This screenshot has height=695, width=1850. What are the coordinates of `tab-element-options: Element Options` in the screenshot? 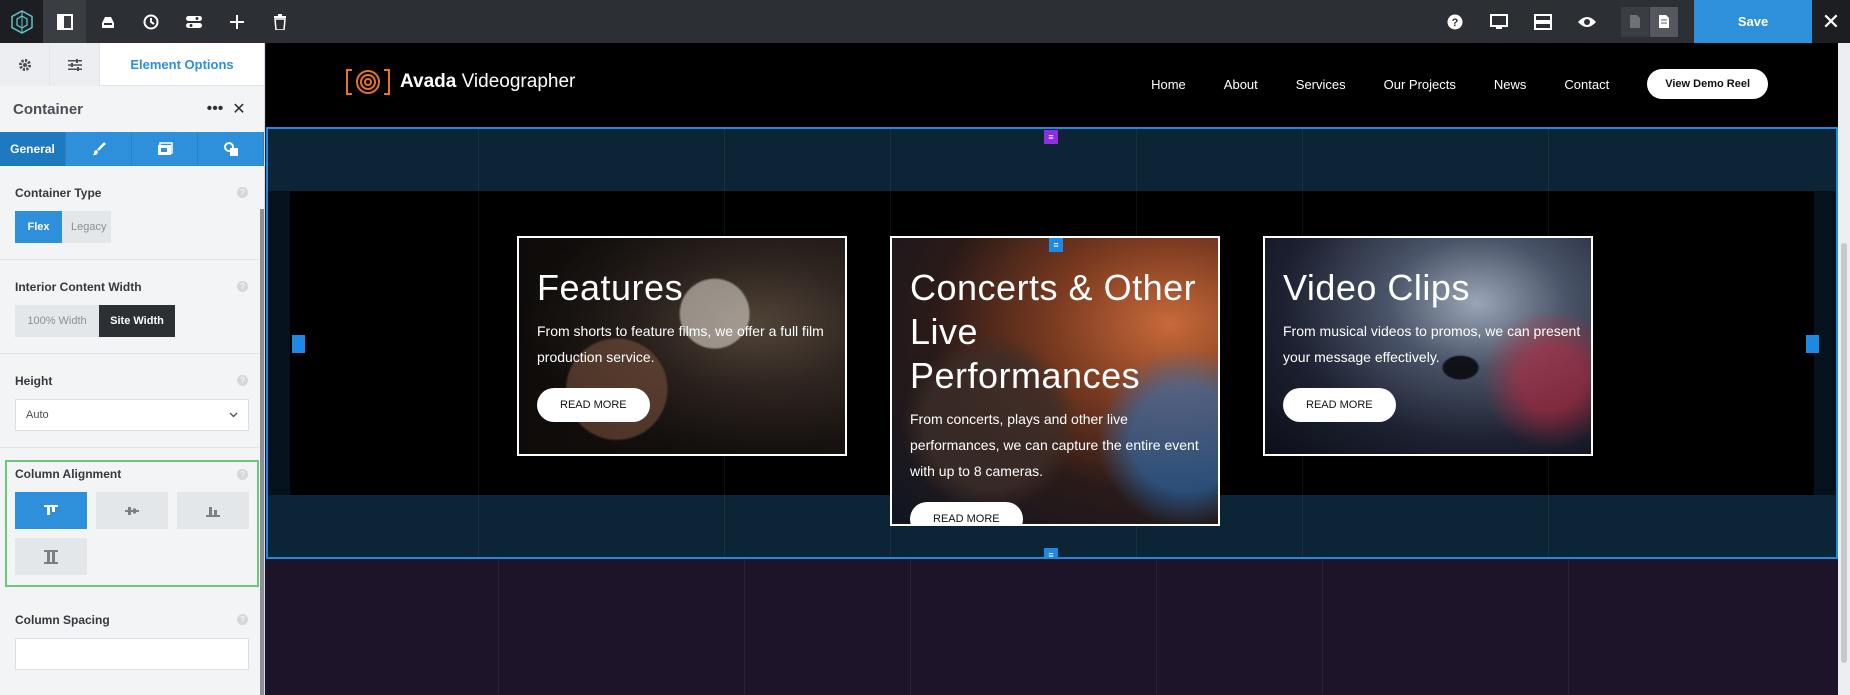 It's located at (182, 64).